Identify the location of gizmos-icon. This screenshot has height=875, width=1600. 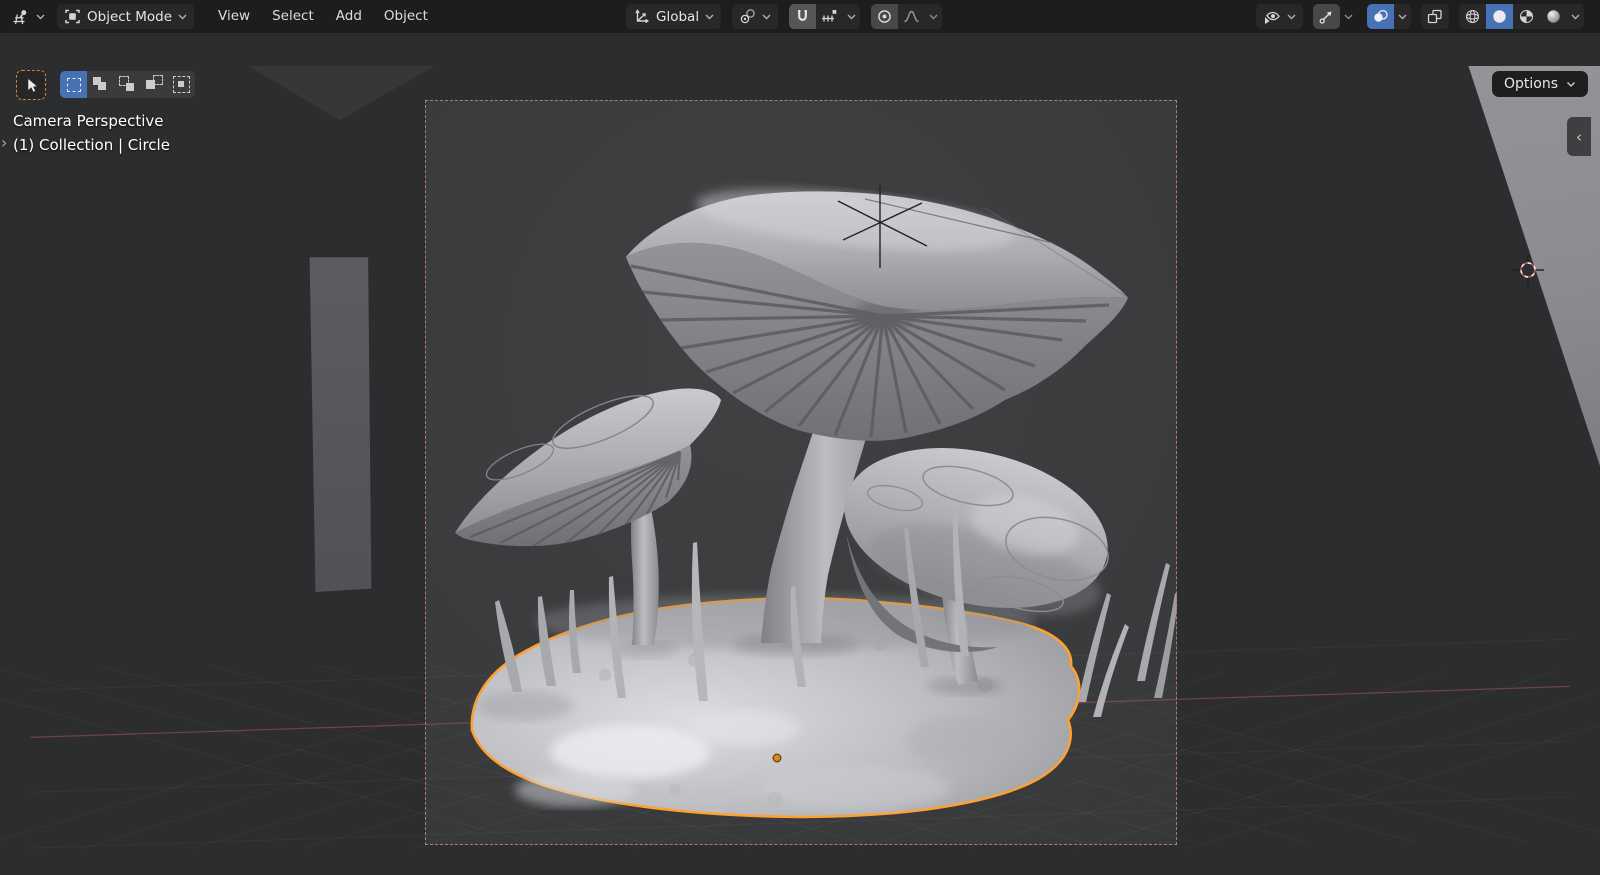
(1325, 17).